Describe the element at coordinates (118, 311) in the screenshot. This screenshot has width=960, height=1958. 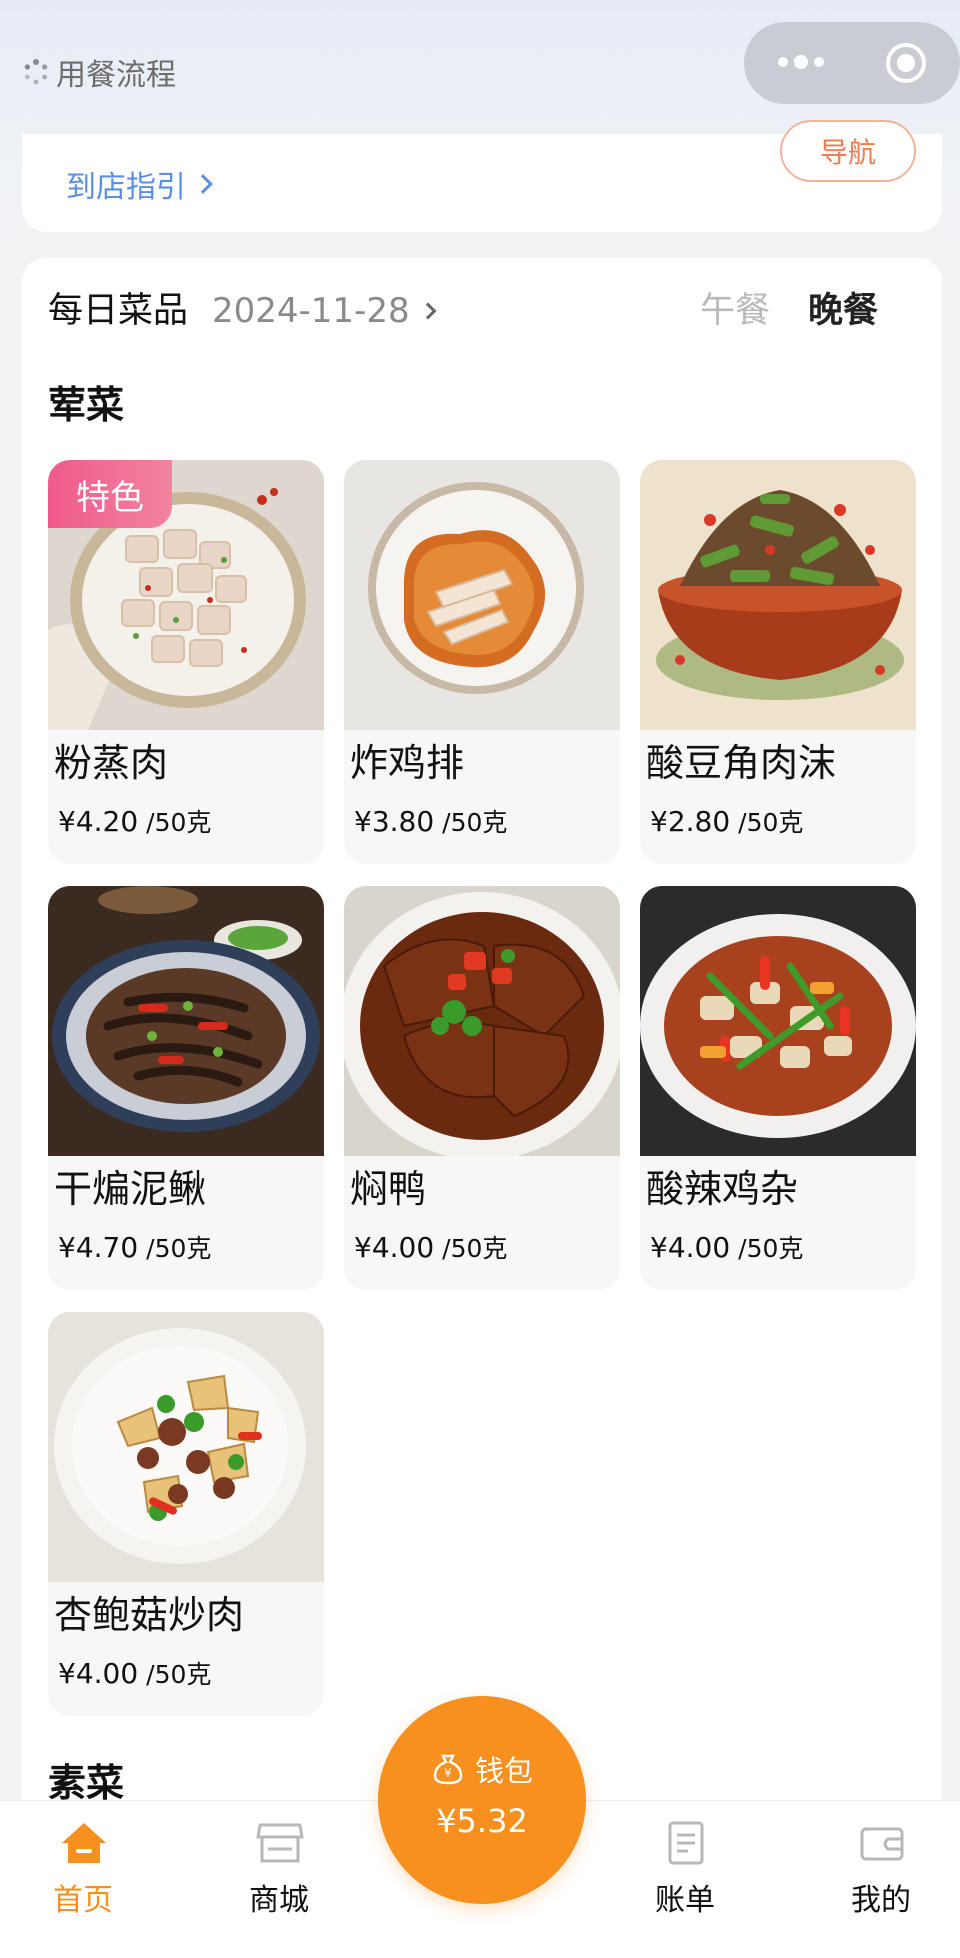
I see `menu-title: 每日菜品` at that location.